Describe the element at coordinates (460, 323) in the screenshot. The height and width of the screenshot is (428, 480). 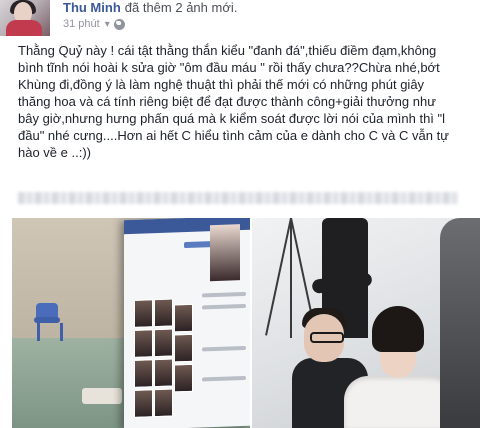
I see `foreground-figure` at that location.